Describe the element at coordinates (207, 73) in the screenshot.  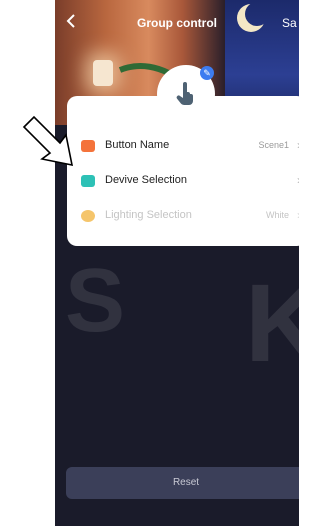
I see `pencil-icon: ✎` at that location.